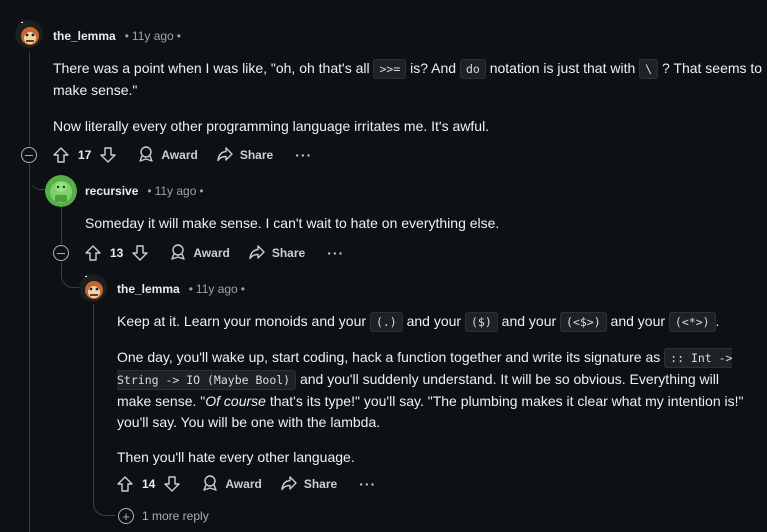 The image size is (767, 532). What do you see at coordinates (386, 322) in the screenshot?
I see `inline-code: (.)` at bounding box center [386, 322].